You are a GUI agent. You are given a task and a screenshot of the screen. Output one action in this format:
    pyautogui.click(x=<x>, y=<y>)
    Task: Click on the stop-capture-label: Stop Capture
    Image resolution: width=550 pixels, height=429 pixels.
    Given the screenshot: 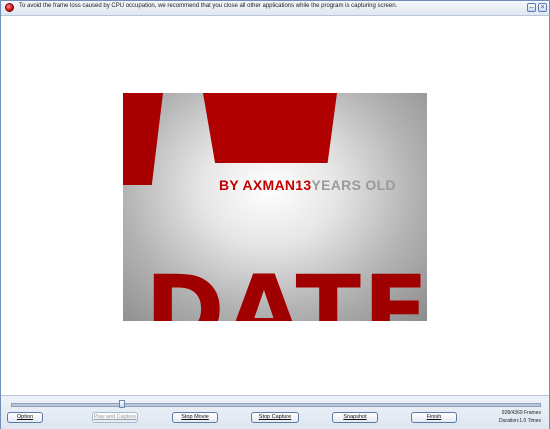 What is the action you would take?
    pyautogui.click(x=275, y=417)
    